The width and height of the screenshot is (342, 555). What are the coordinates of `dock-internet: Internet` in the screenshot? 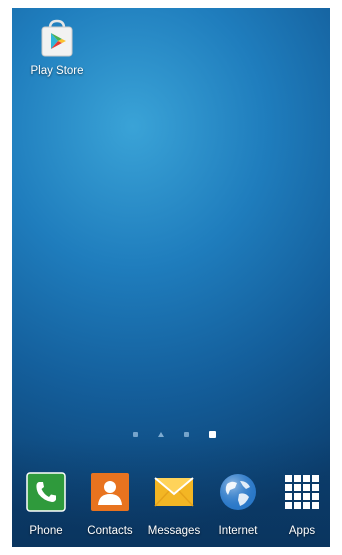 It's located at (238, 505).